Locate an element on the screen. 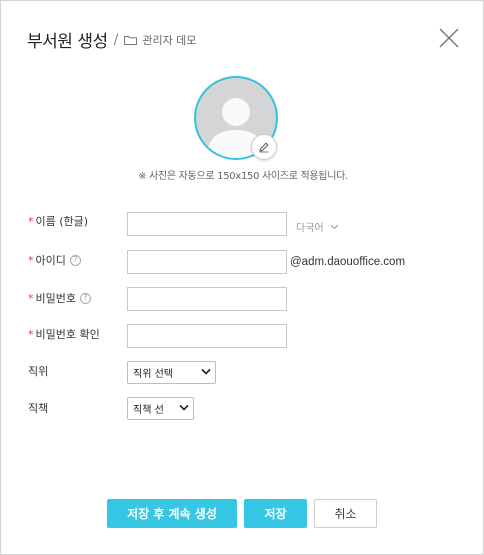 The height and width of the screenshot is (555, 484). password-label: * 비밀번호 ? is located at coordinates (59, 298).